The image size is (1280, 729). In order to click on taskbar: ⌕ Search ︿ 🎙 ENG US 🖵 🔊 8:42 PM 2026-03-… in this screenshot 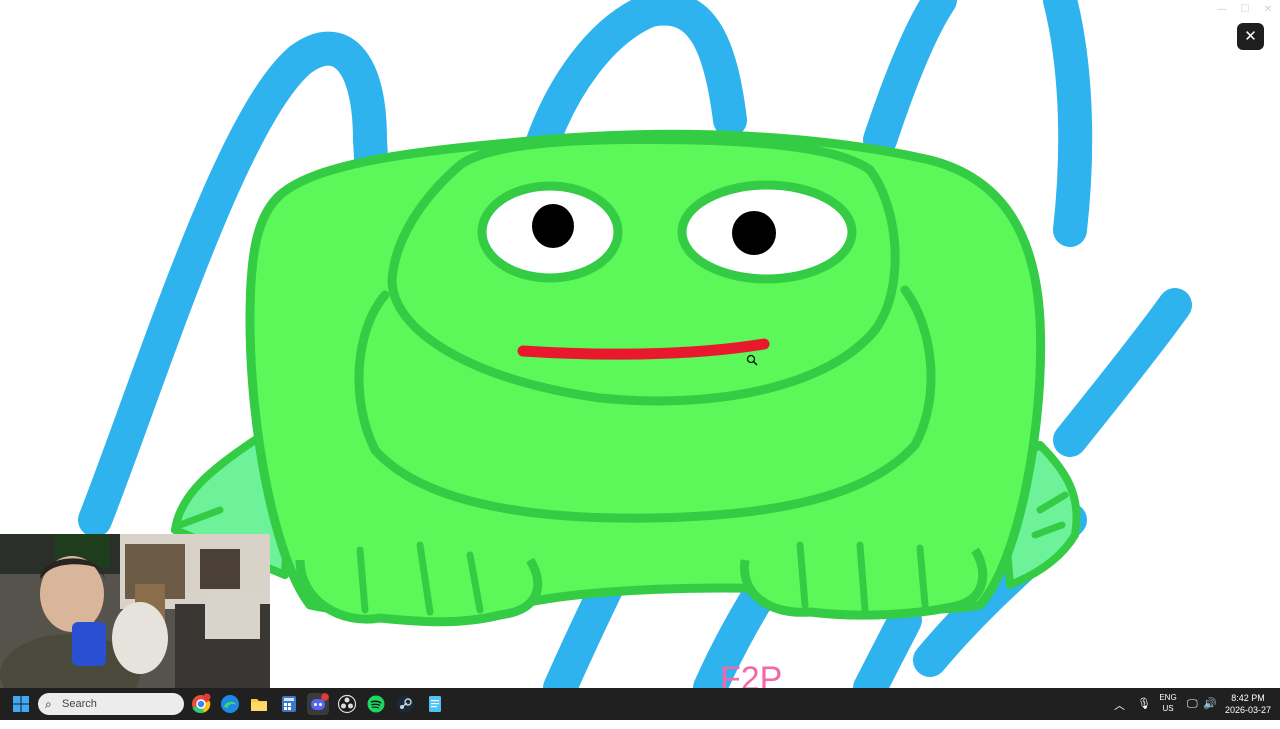, I will do `click(640, 704)`.